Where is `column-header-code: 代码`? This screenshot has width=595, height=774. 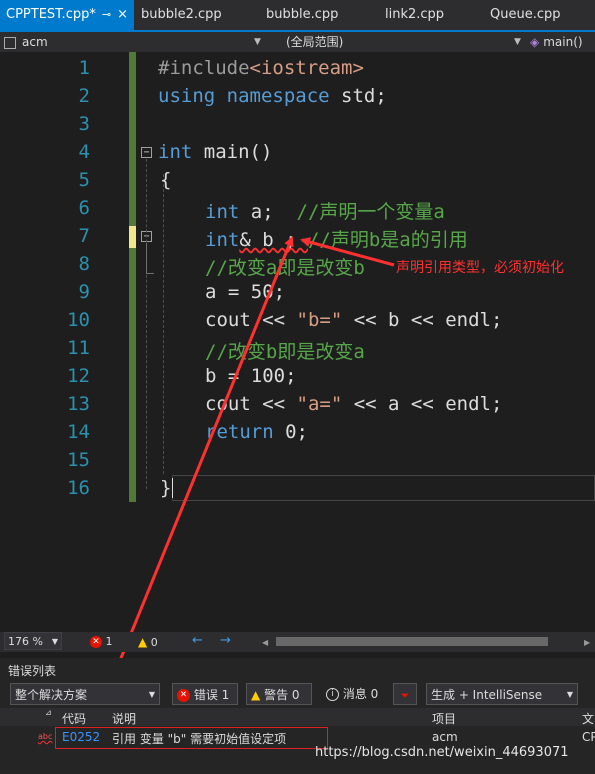
column-header-code: 代码 is located at coordinates (74, 718).